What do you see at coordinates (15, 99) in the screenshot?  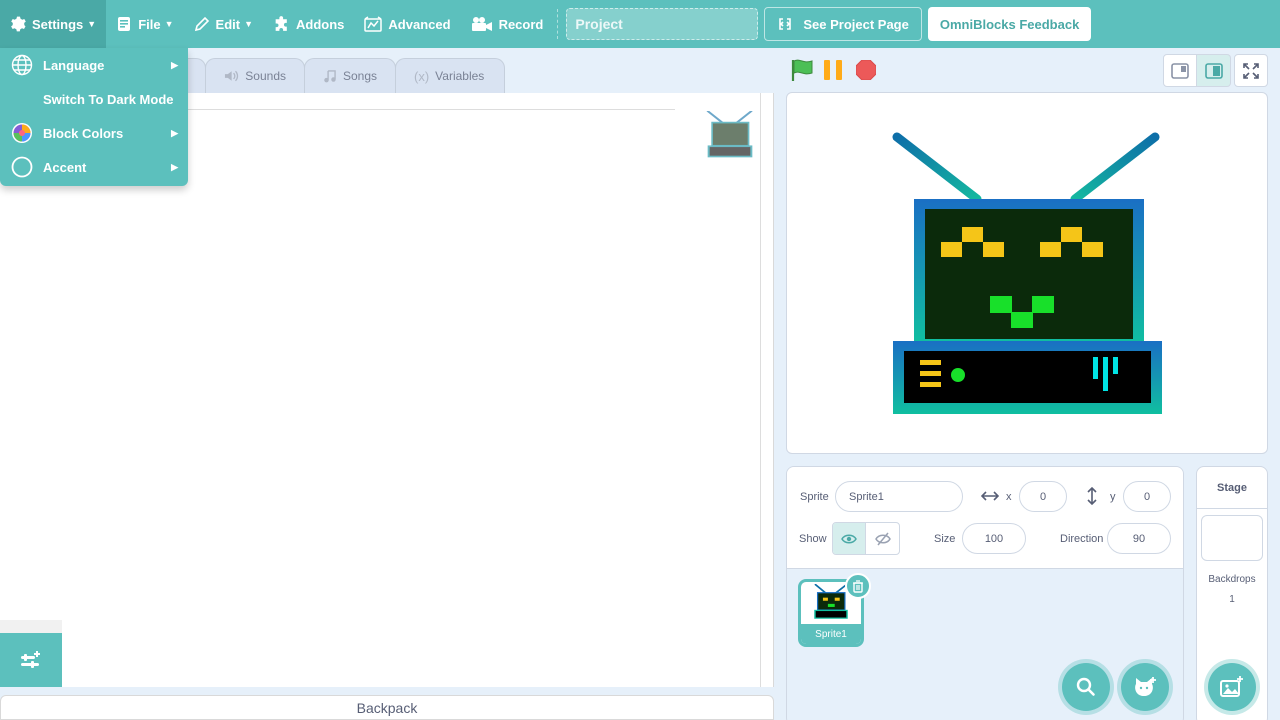 I see `moon-icon` at bounding box center [15, 99].